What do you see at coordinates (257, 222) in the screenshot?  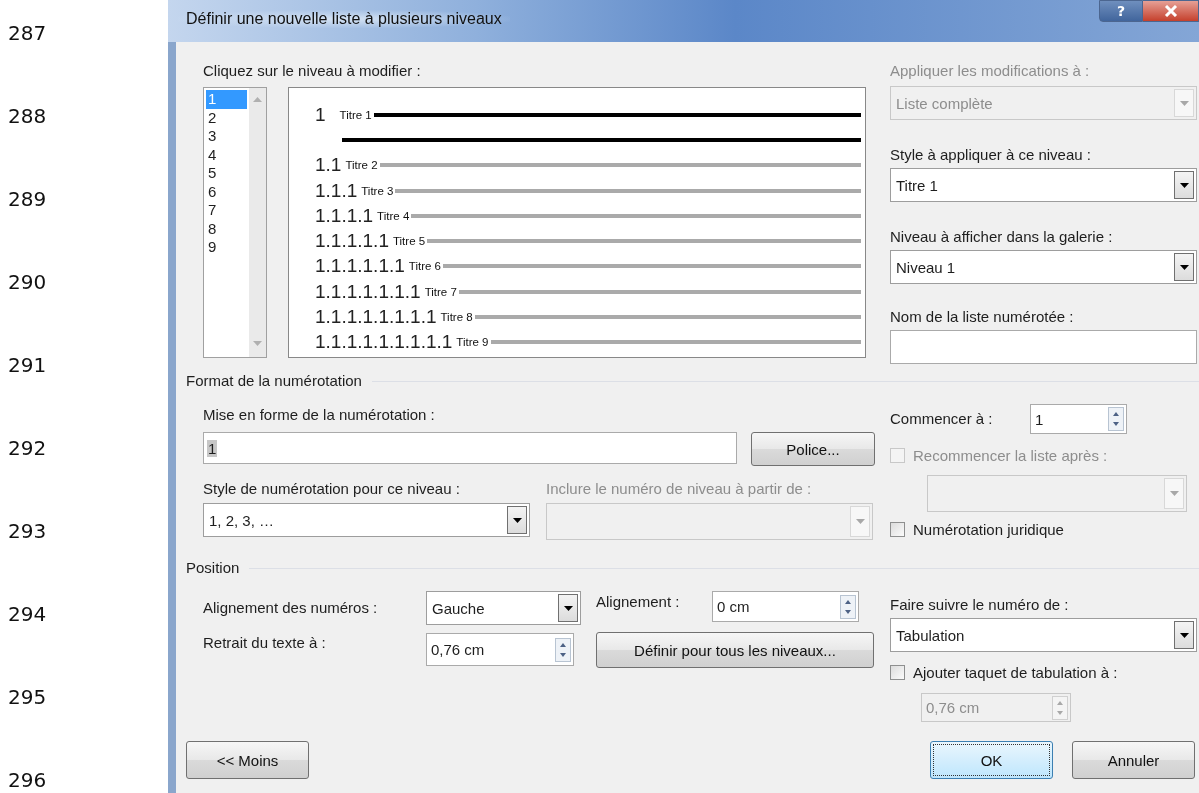 I see `scrollbar` at bounding box center [257, 222].